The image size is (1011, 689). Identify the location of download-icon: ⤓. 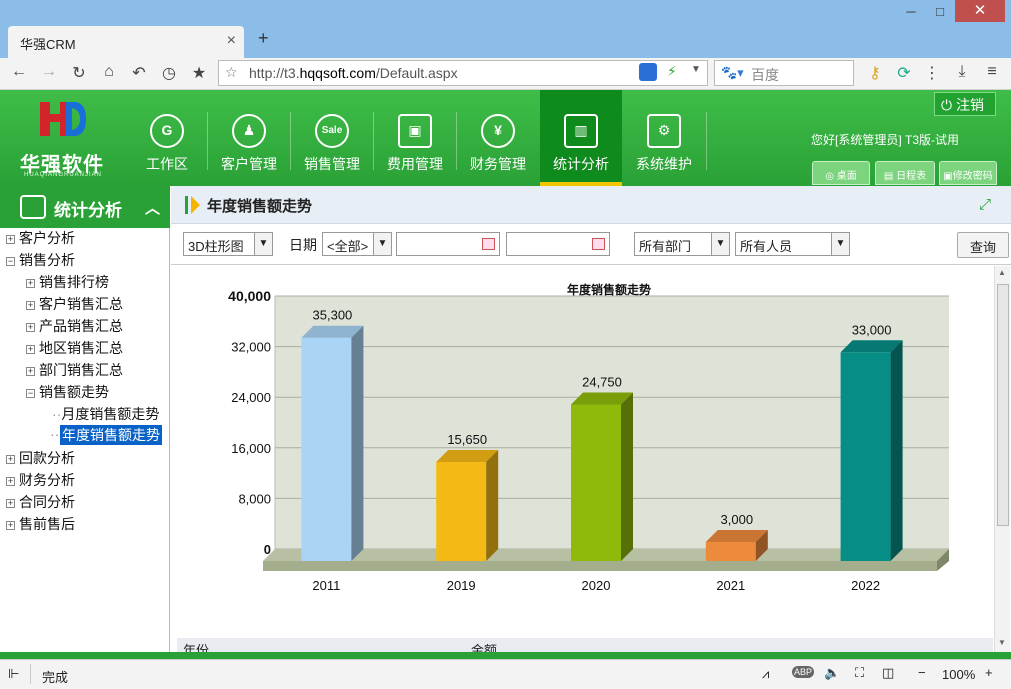
(962, 72).